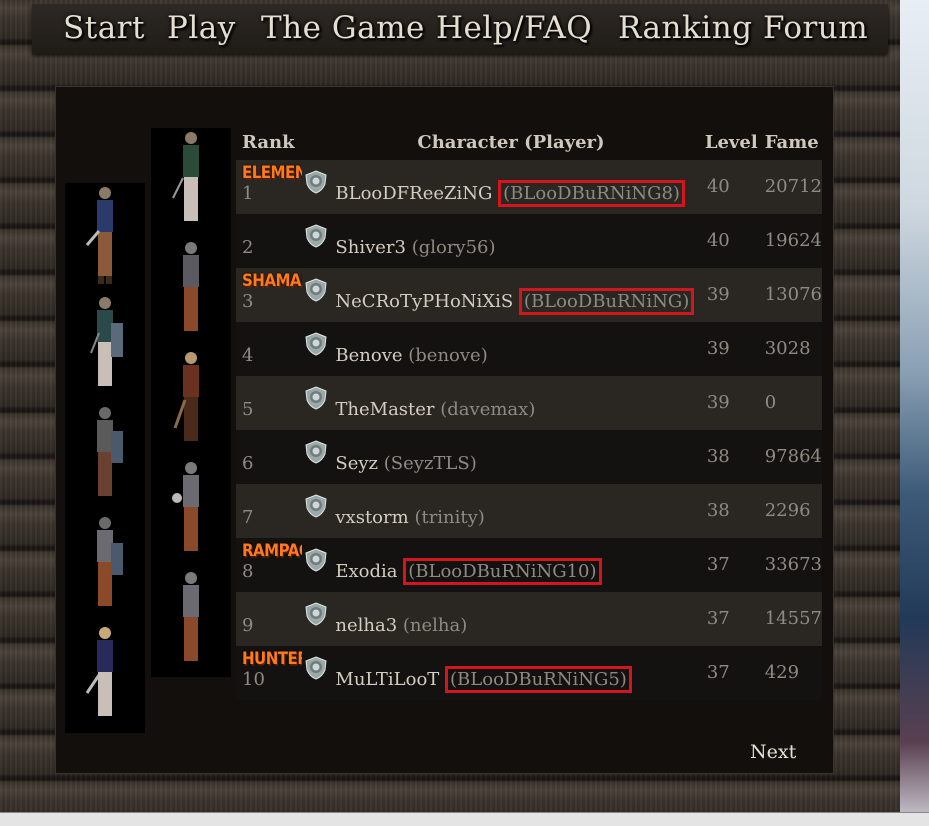 The image size is (929, 826). I want to click on player-name: (nelha), so click(435, 625).